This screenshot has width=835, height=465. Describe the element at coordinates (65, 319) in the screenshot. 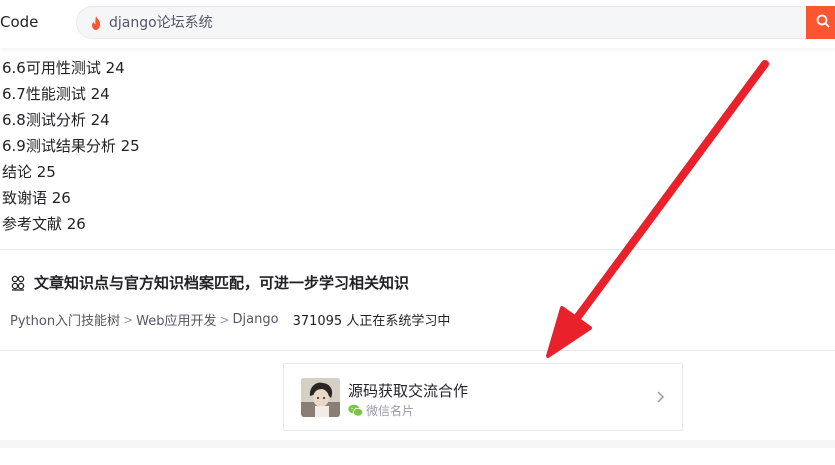

I see `knowledge-crumb: Python入门技能树` at that location.